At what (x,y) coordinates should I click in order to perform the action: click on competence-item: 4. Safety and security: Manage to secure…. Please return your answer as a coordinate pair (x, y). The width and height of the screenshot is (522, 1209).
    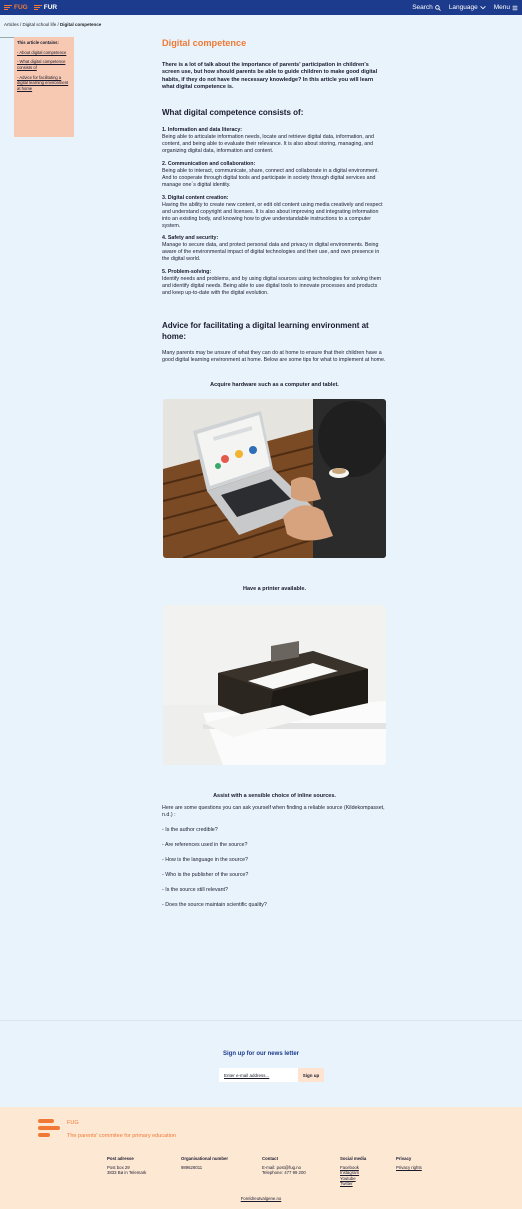
    Looking at the image, I should click on (274, 249).